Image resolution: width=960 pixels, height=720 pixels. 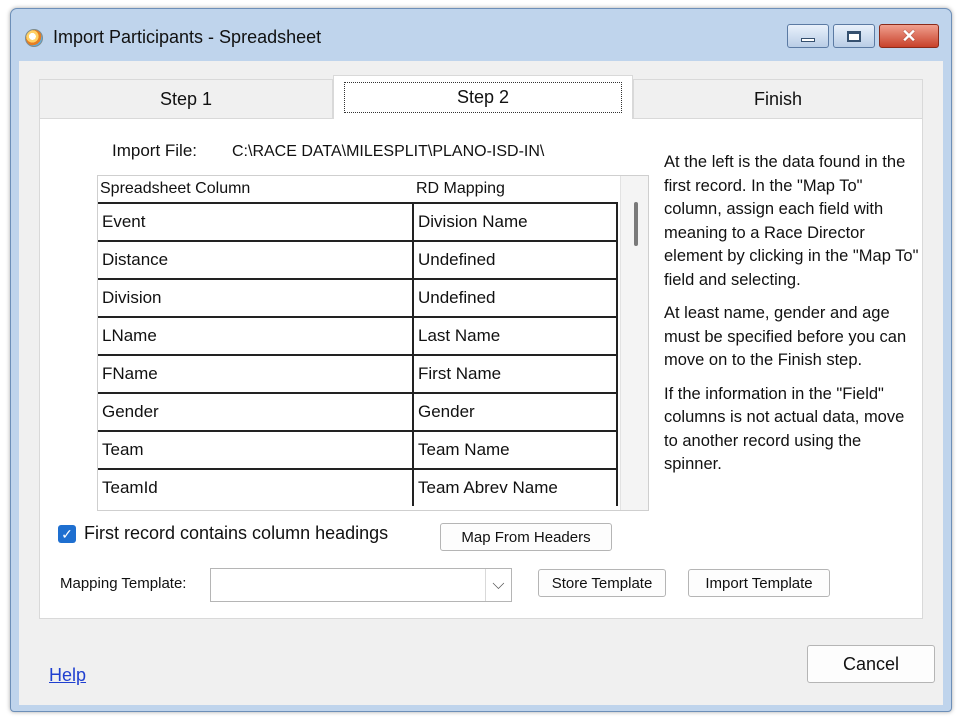 I want to click on help-link: Help, so click(x=67, y=675).